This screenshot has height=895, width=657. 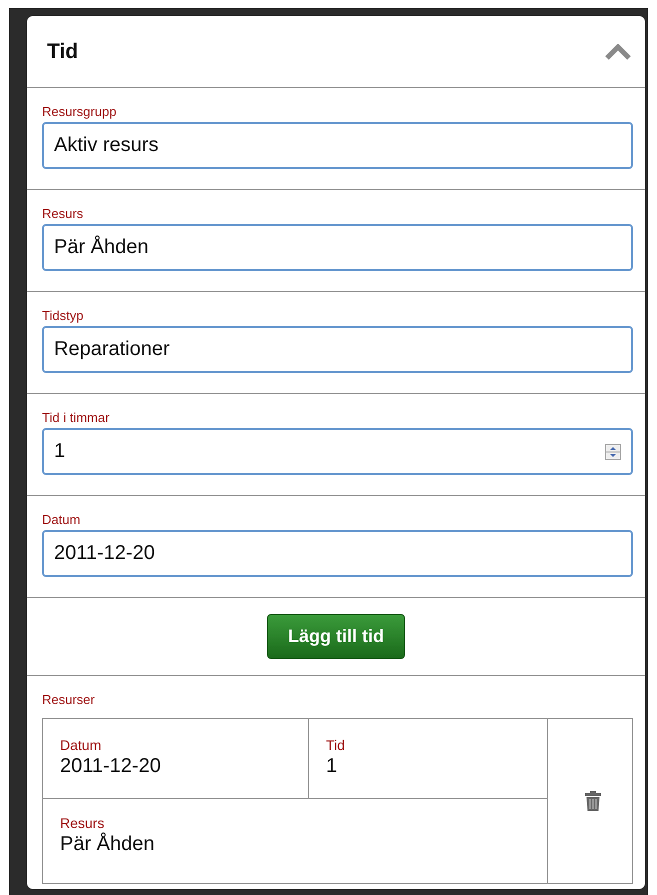 What do you see at coordinates (336, 636) in the screenshot?
I see `add-time-button: Lägg till tid` at bounding box center [336, 636].